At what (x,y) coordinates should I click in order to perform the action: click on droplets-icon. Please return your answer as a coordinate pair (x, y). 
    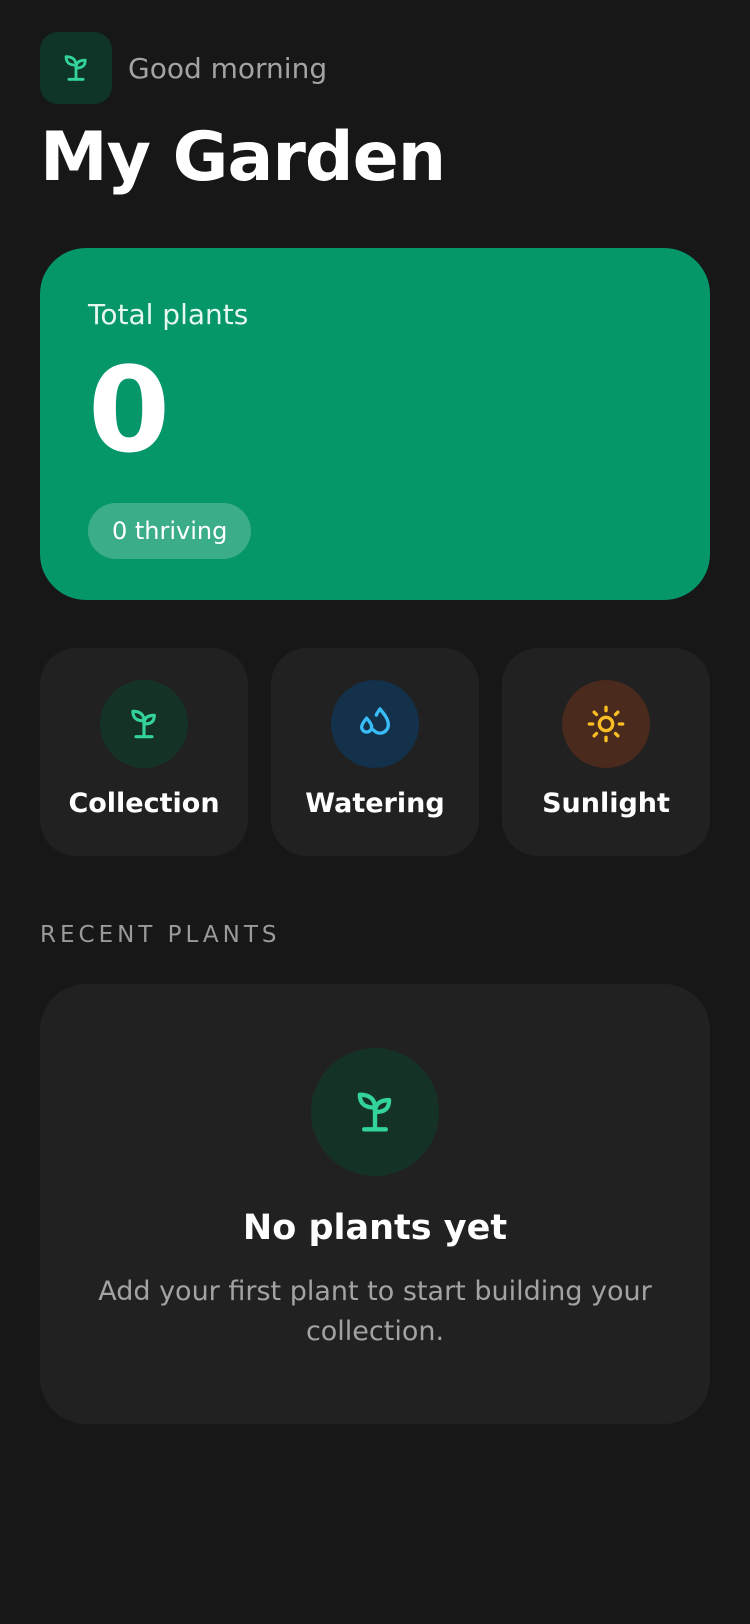
    Looking at the image, I should click on (375, 721).